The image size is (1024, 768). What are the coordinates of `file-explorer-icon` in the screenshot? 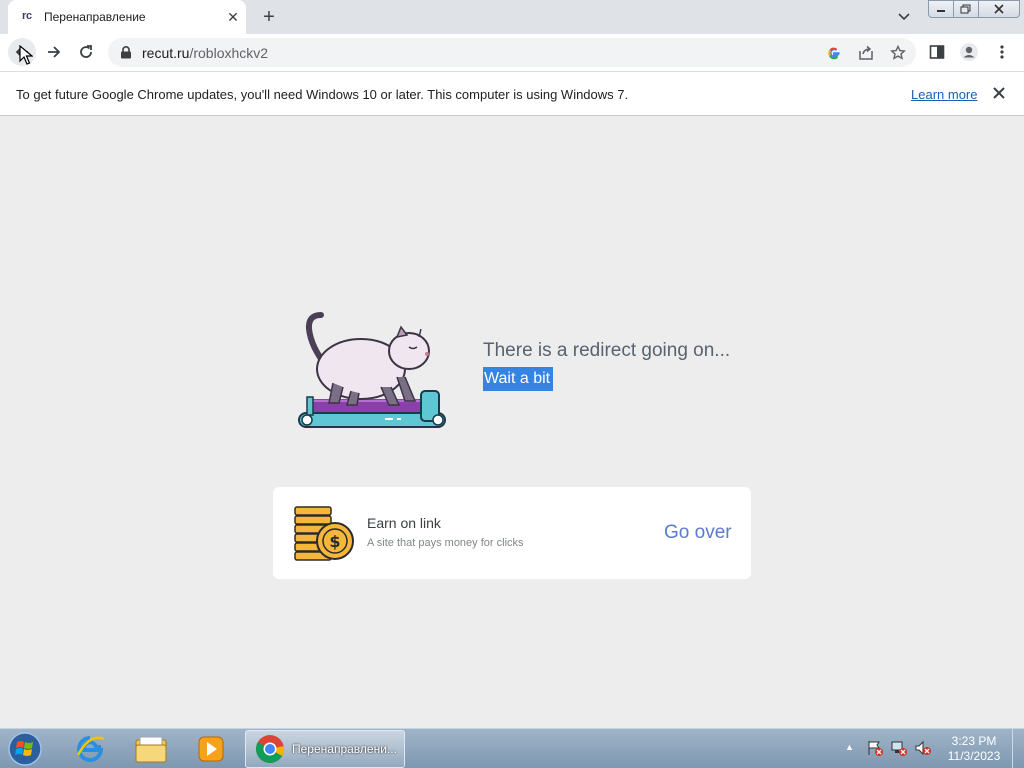 It's located at (151, 749).